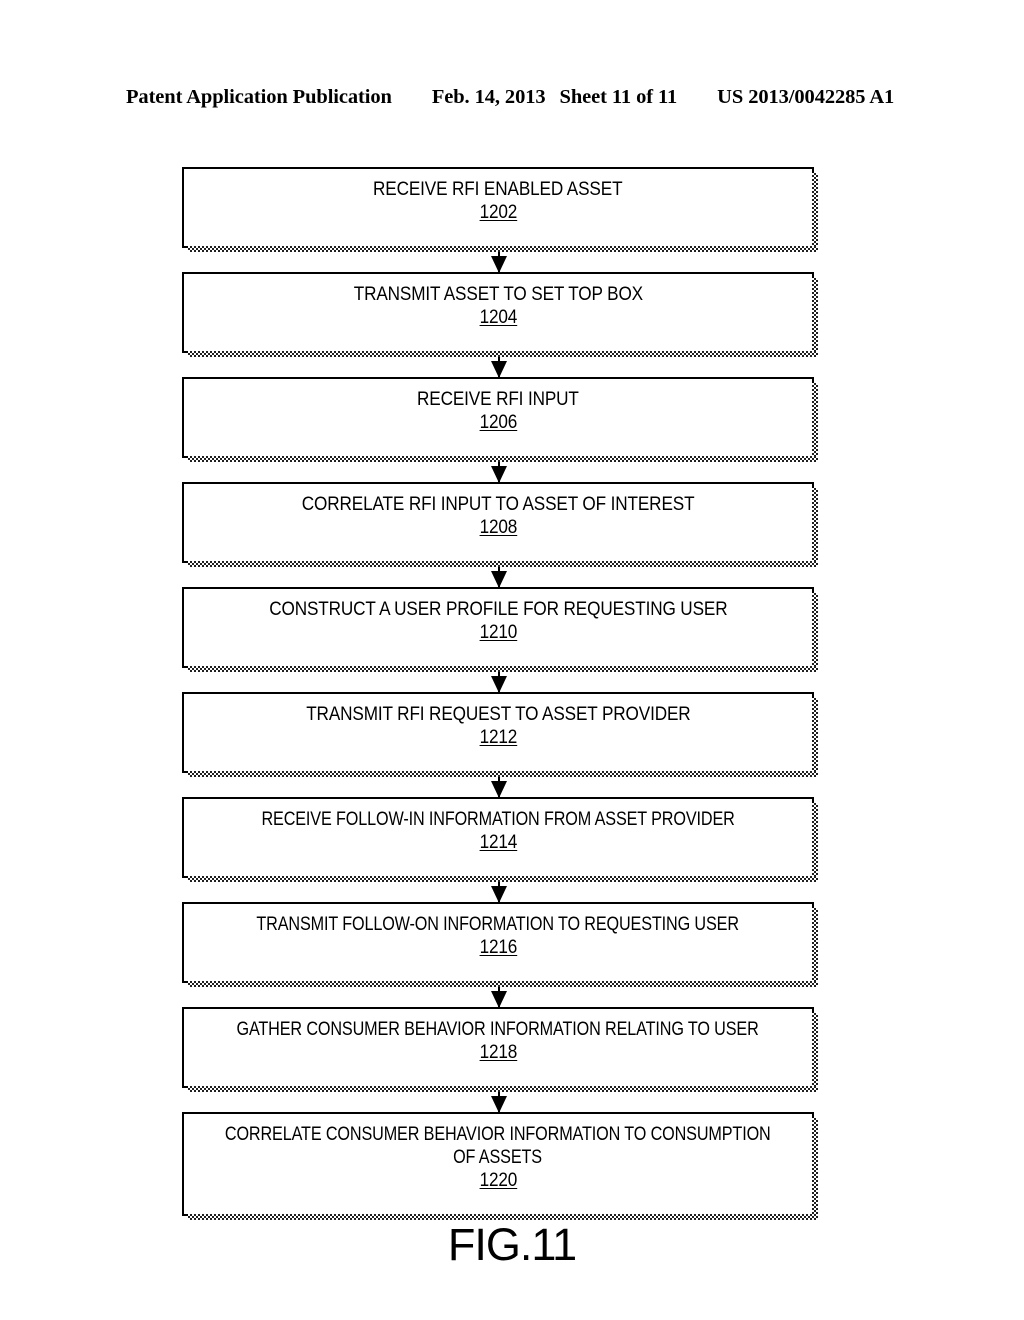 Image resolution: width=1024 pixels, height=1320 pixels. I want to click on flow-step-reference-numeral: 1214, so click(498, 842).